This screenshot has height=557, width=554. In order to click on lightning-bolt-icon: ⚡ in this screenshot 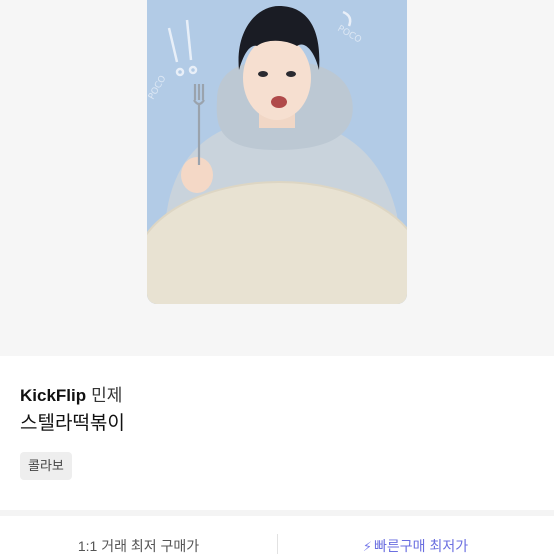, I will do `click(367, 546)`.